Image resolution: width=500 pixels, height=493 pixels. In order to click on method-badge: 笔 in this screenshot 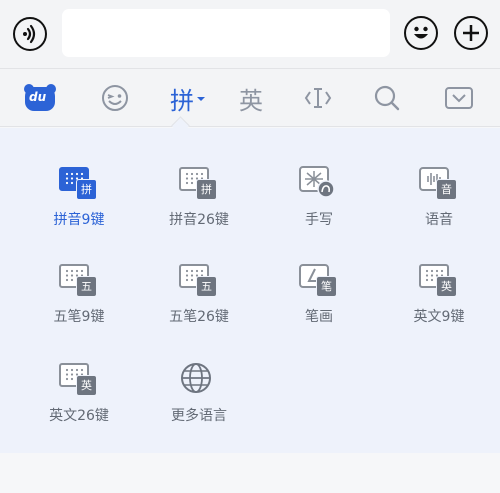, I will do `click(326, 286)`.